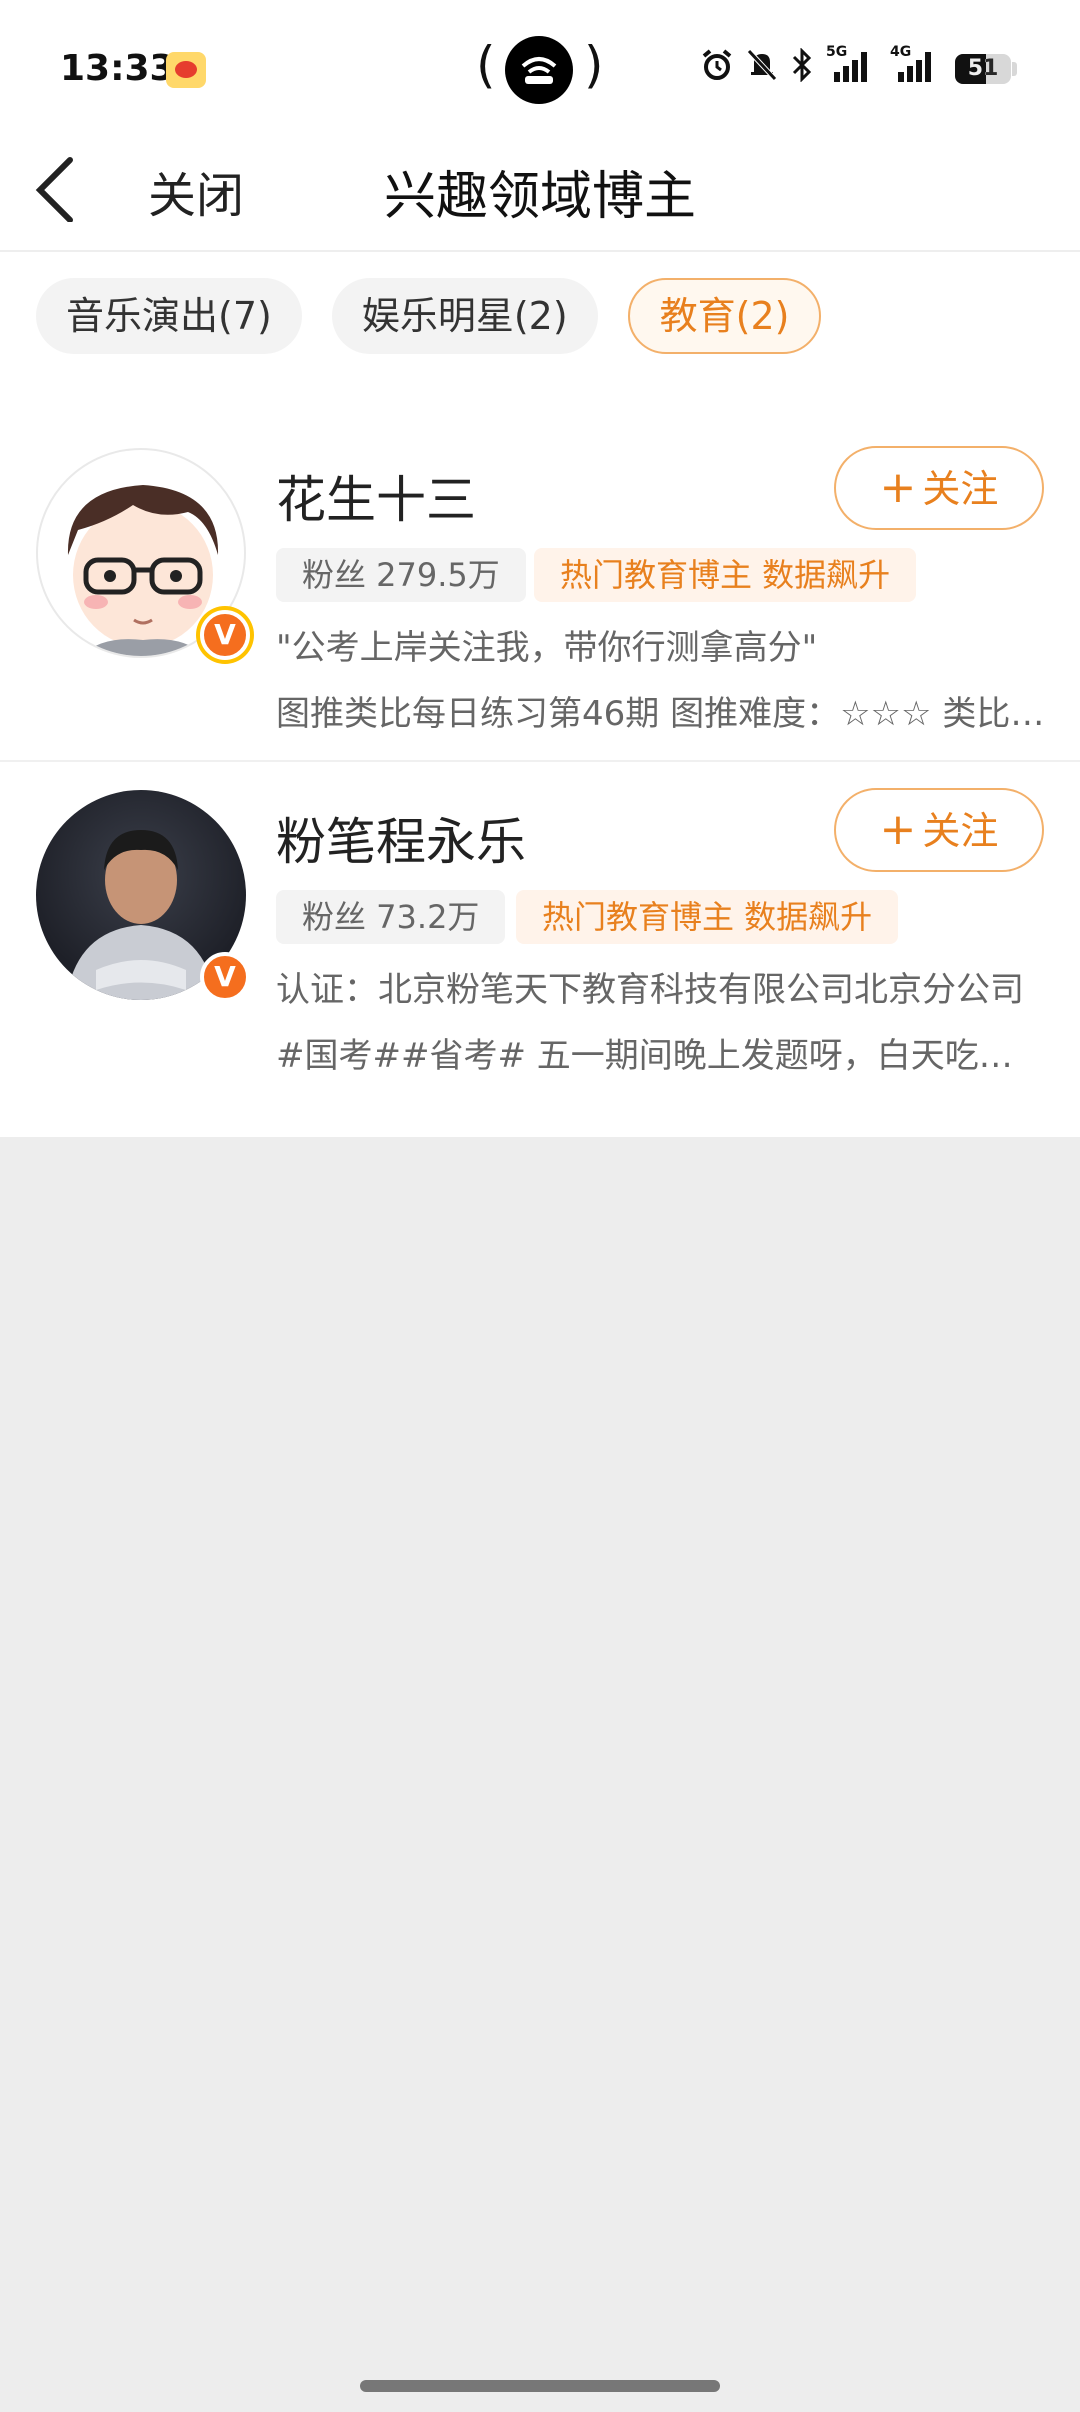 The height and width of the screenshot is (2412, 1080). I want to click on blogger-name: 粉笔程永乐, so click(401, 838).